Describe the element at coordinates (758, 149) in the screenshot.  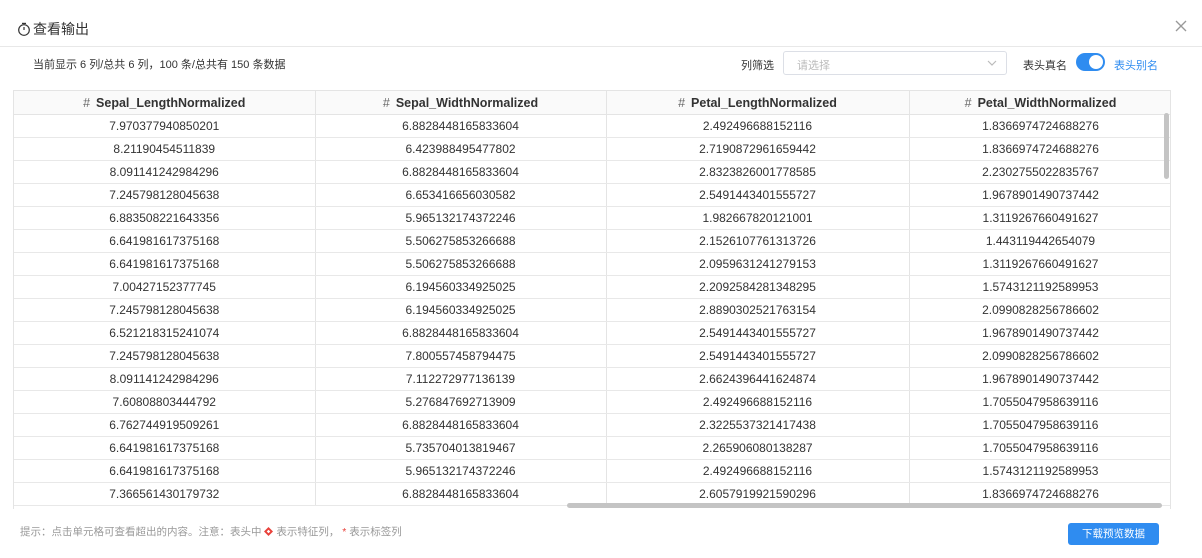
I see `table-cell: 2.7190872961659442` at that location.